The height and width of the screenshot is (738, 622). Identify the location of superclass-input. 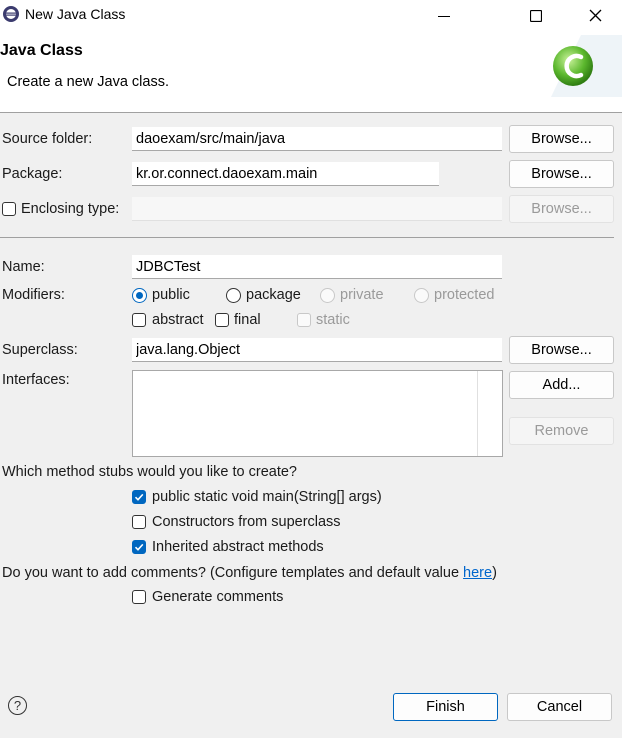
(317, 350).